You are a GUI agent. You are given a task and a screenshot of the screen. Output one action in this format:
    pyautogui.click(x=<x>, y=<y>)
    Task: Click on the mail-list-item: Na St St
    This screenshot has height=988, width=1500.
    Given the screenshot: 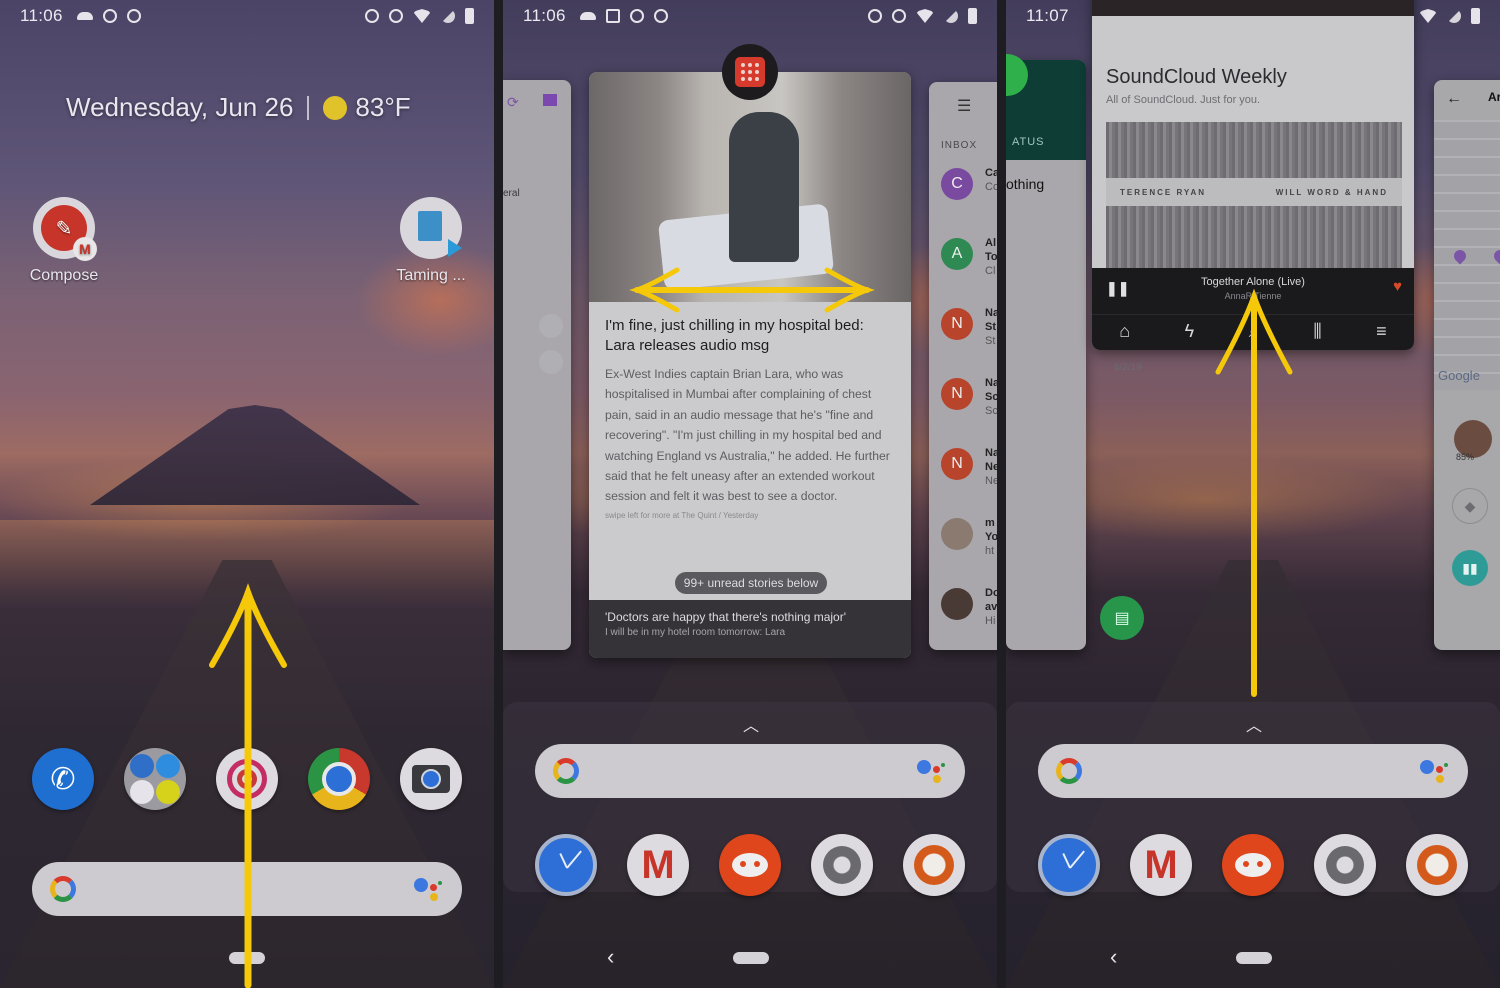 What is the action you would take?
    pyautogui.click(x=991, y=327)
    